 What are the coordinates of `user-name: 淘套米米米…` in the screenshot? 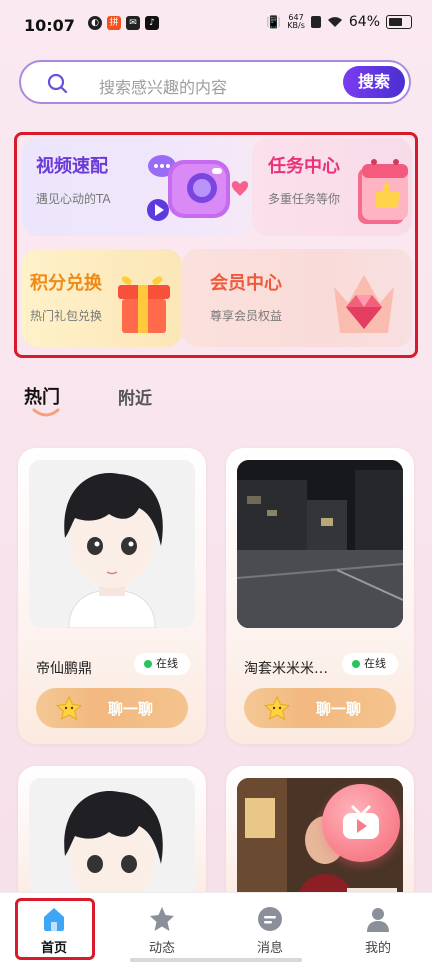 It's located at (286, 669).